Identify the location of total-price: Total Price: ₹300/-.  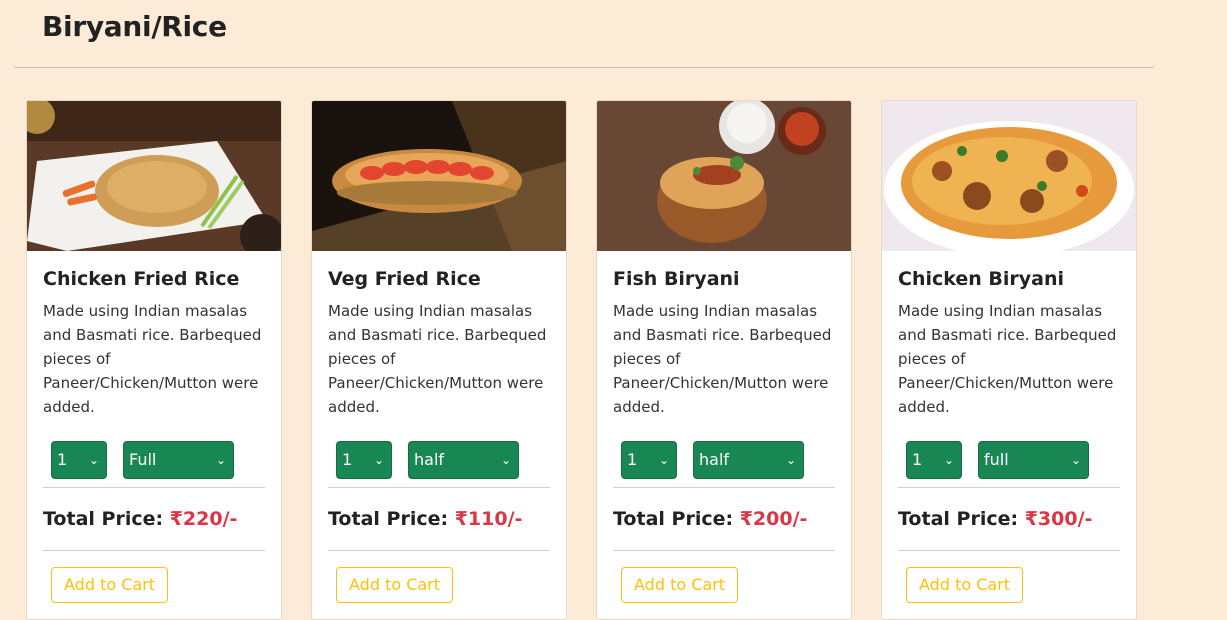
(1009, 519).